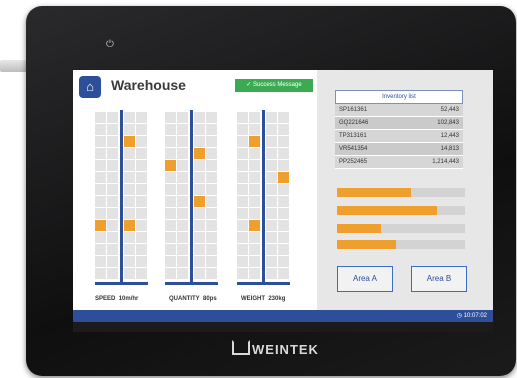 This screenshot has width=517, height=378. What do you see at coordinates (263, 283) in the screenshot?
I see `rack-base` at bounding box center [263, 283].